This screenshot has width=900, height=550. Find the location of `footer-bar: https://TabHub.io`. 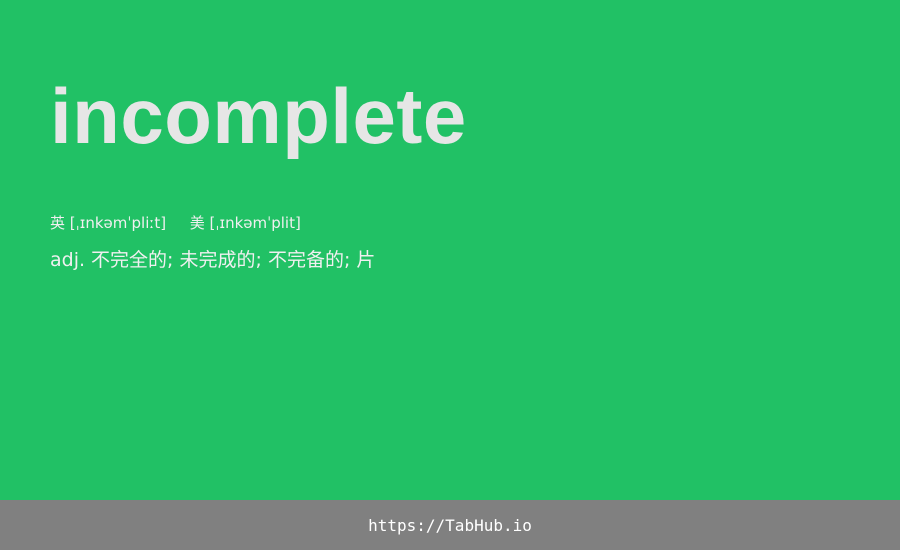

footer-bar: https://TabHub.io is located at coordinates (450, 525).